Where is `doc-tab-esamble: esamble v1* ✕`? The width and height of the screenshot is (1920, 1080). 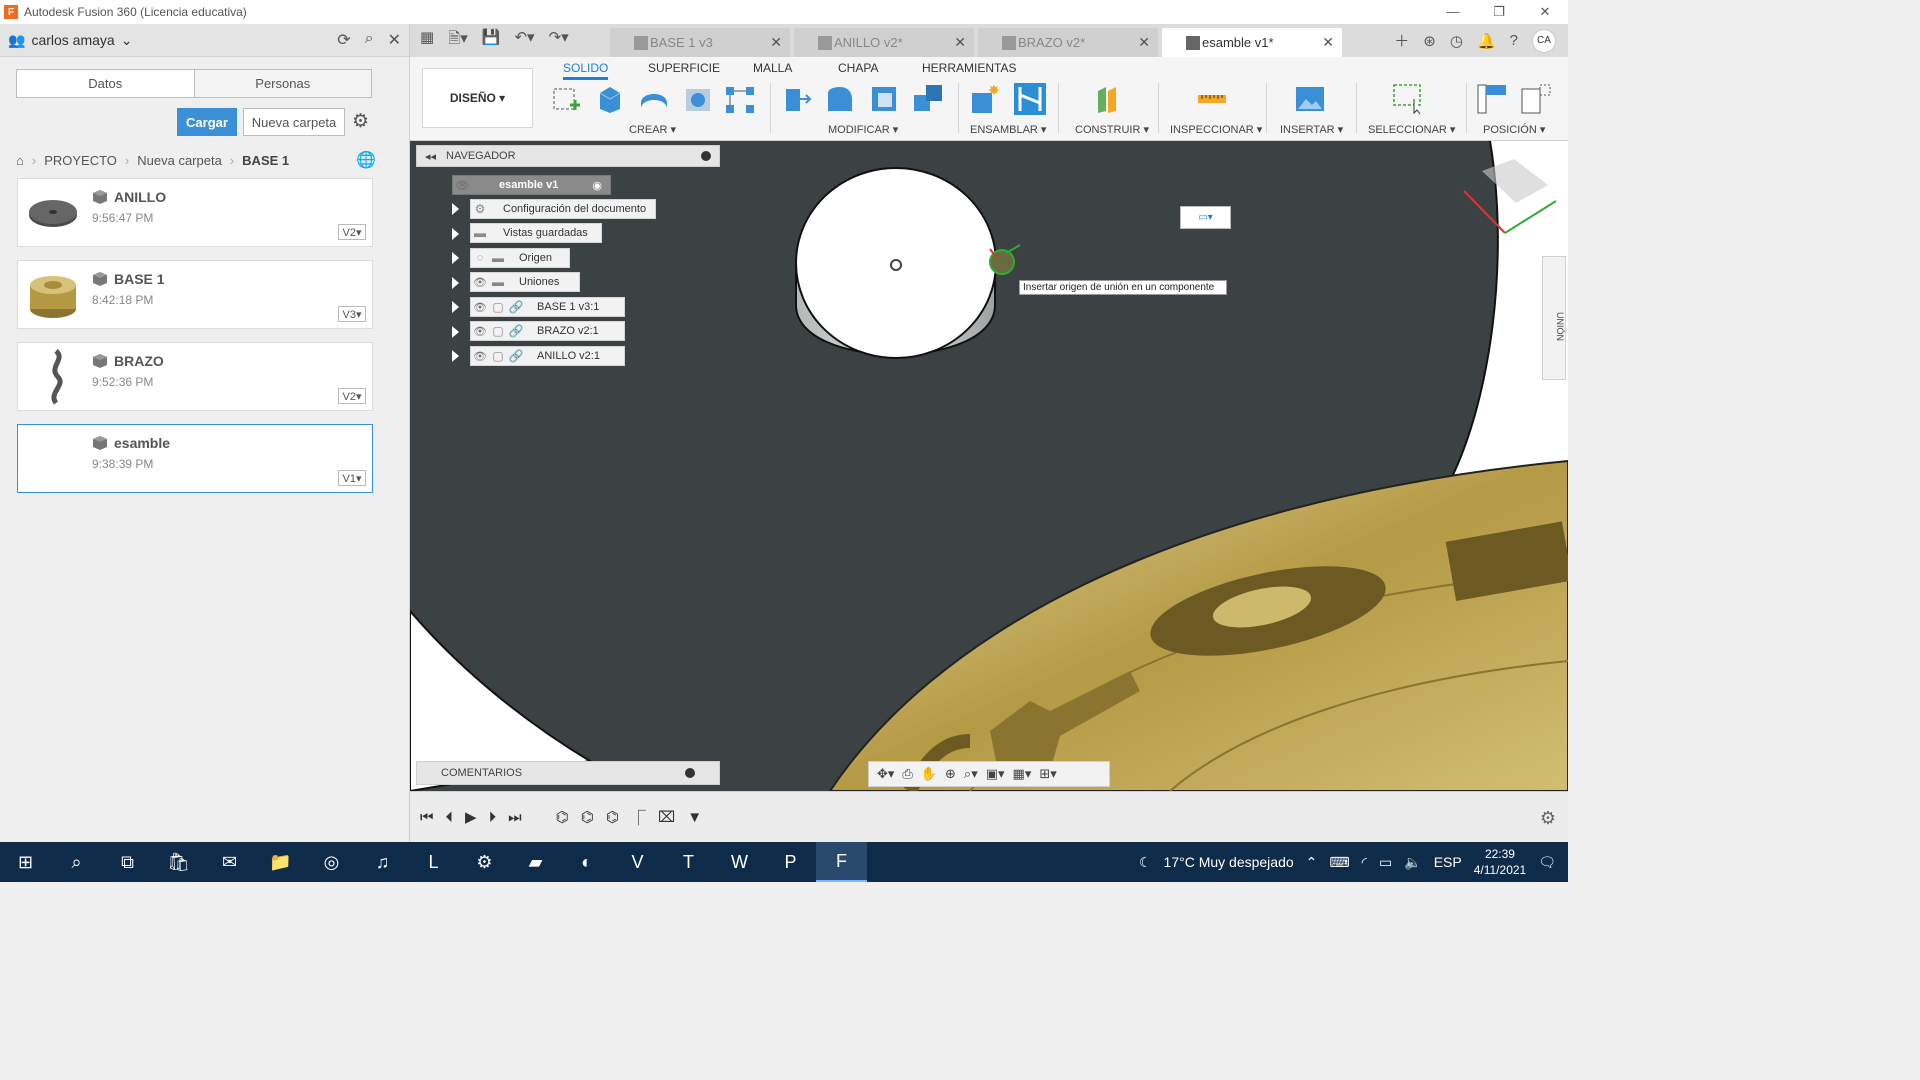
doc-tab-esamble: esamble v1* ✕ is located at coordinates (1252, 42).